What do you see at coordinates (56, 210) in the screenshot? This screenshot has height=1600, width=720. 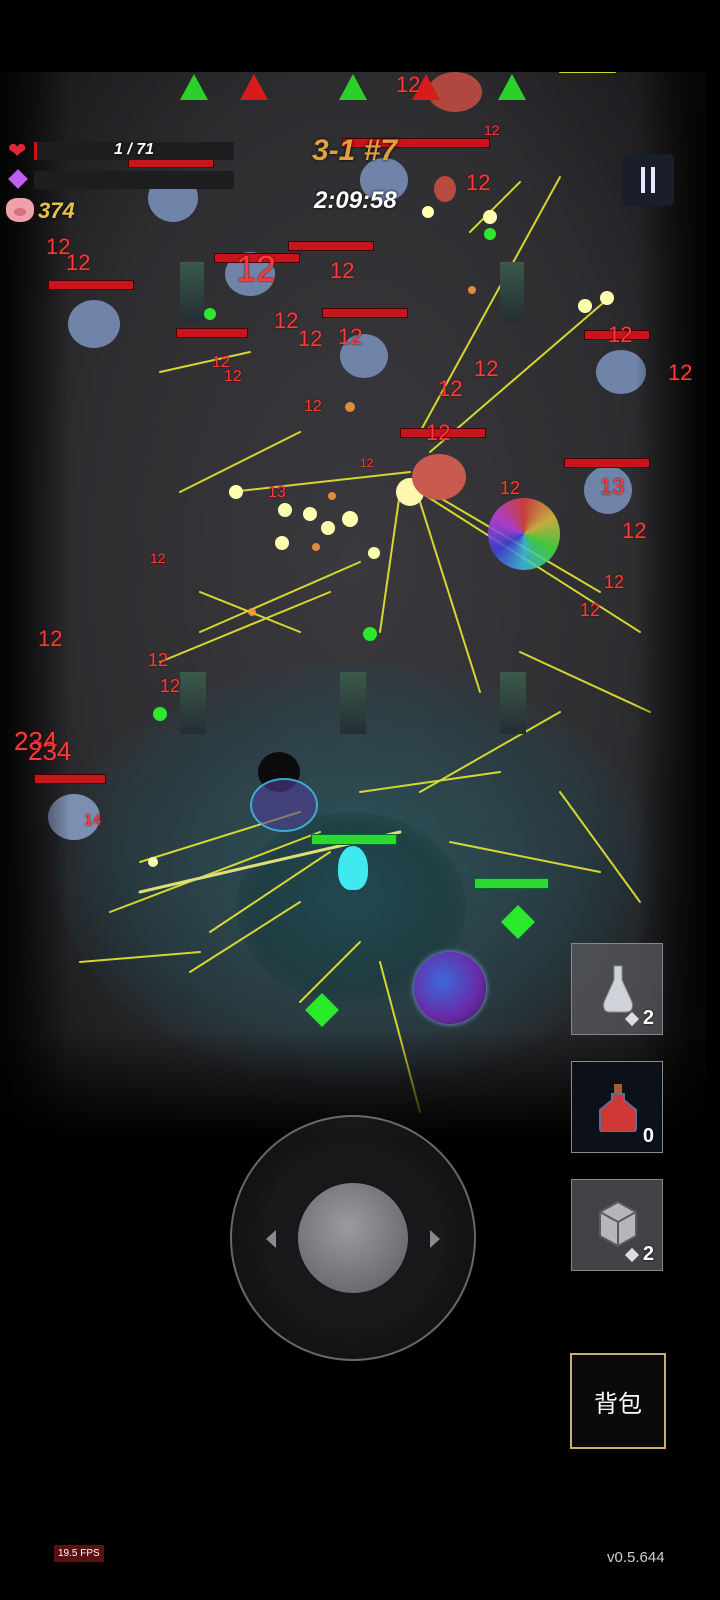 I see `coin-count: 374` at bounding box center [56, 210].